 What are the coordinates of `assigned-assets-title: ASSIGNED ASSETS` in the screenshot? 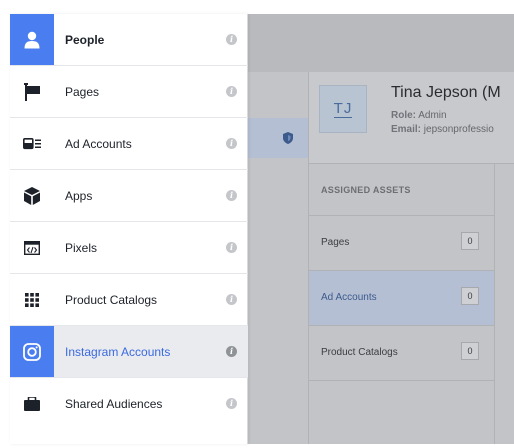 It's located at (366, 190).